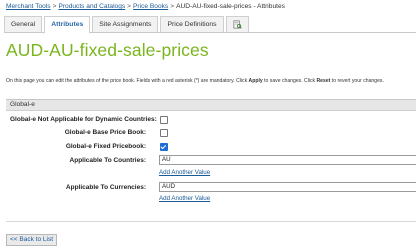  Describe the element at coordinates (287, 160) in the screenshot. I see `countries-input: AU` at that location.